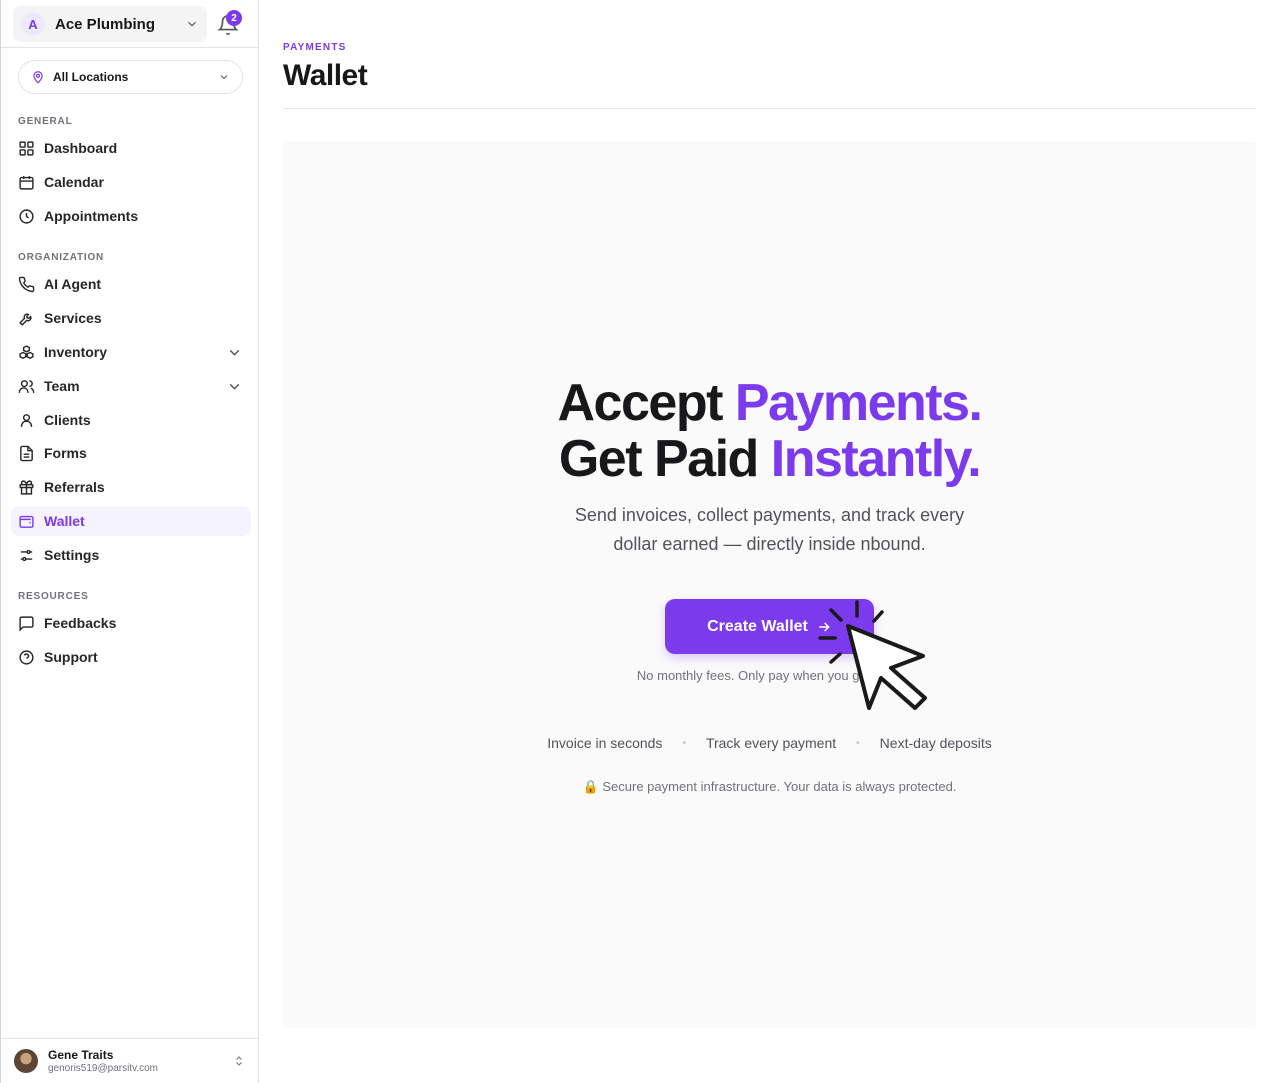 The width and height of the screenshot is (1276, 1083). What do you see at coordinates (646, 403) in the screenshot?
I see `hero-text: Accept` at bounding box center [646, 403].